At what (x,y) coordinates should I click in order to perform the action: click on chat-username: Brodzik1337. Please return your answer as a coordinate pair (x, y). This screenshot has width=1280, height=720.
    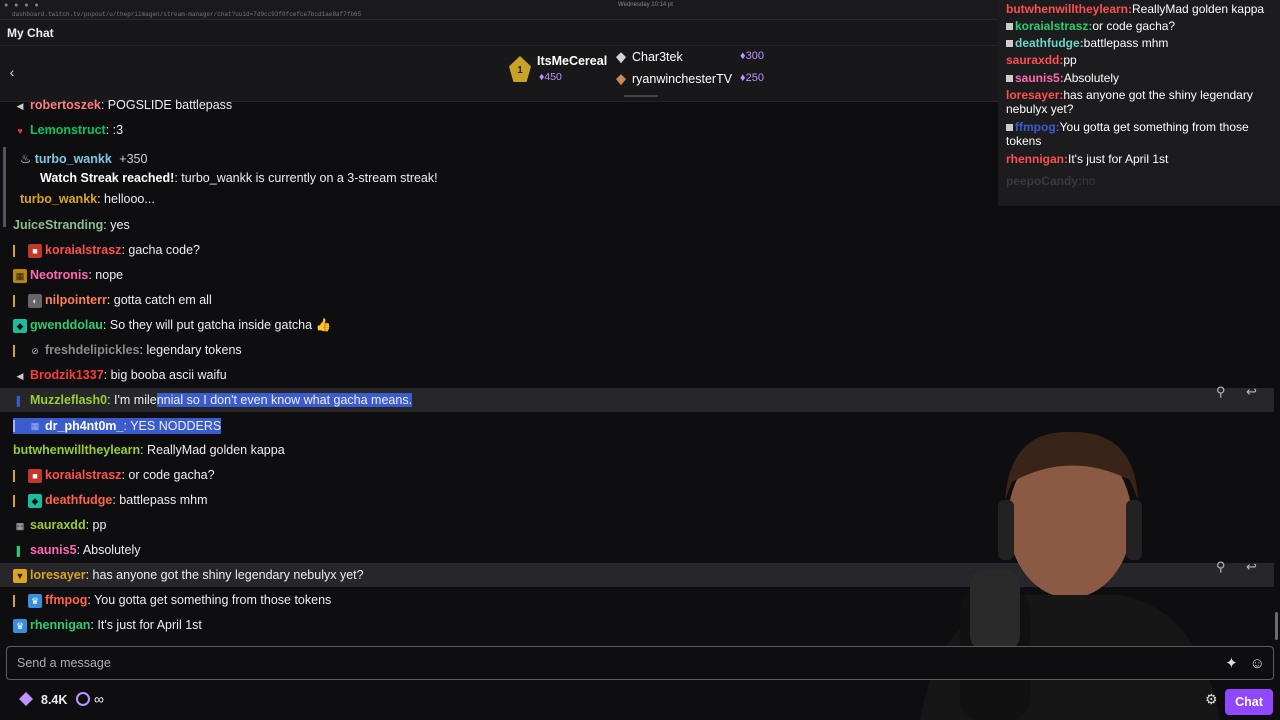
    Looking at the image, I should click on (67, 375).